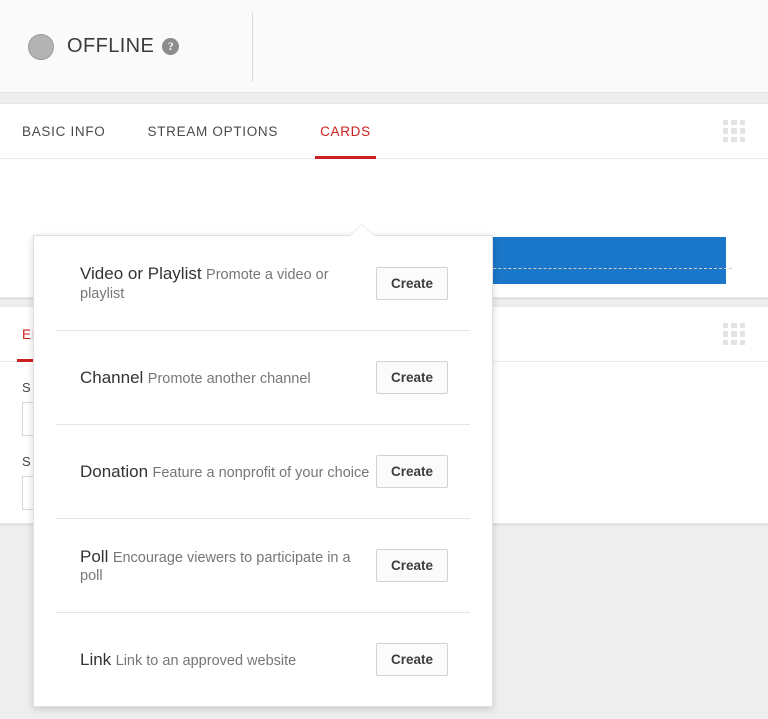 This screenshot has width=768, height=719. I want to click on create-button-poll: Create, so click(411, 565).